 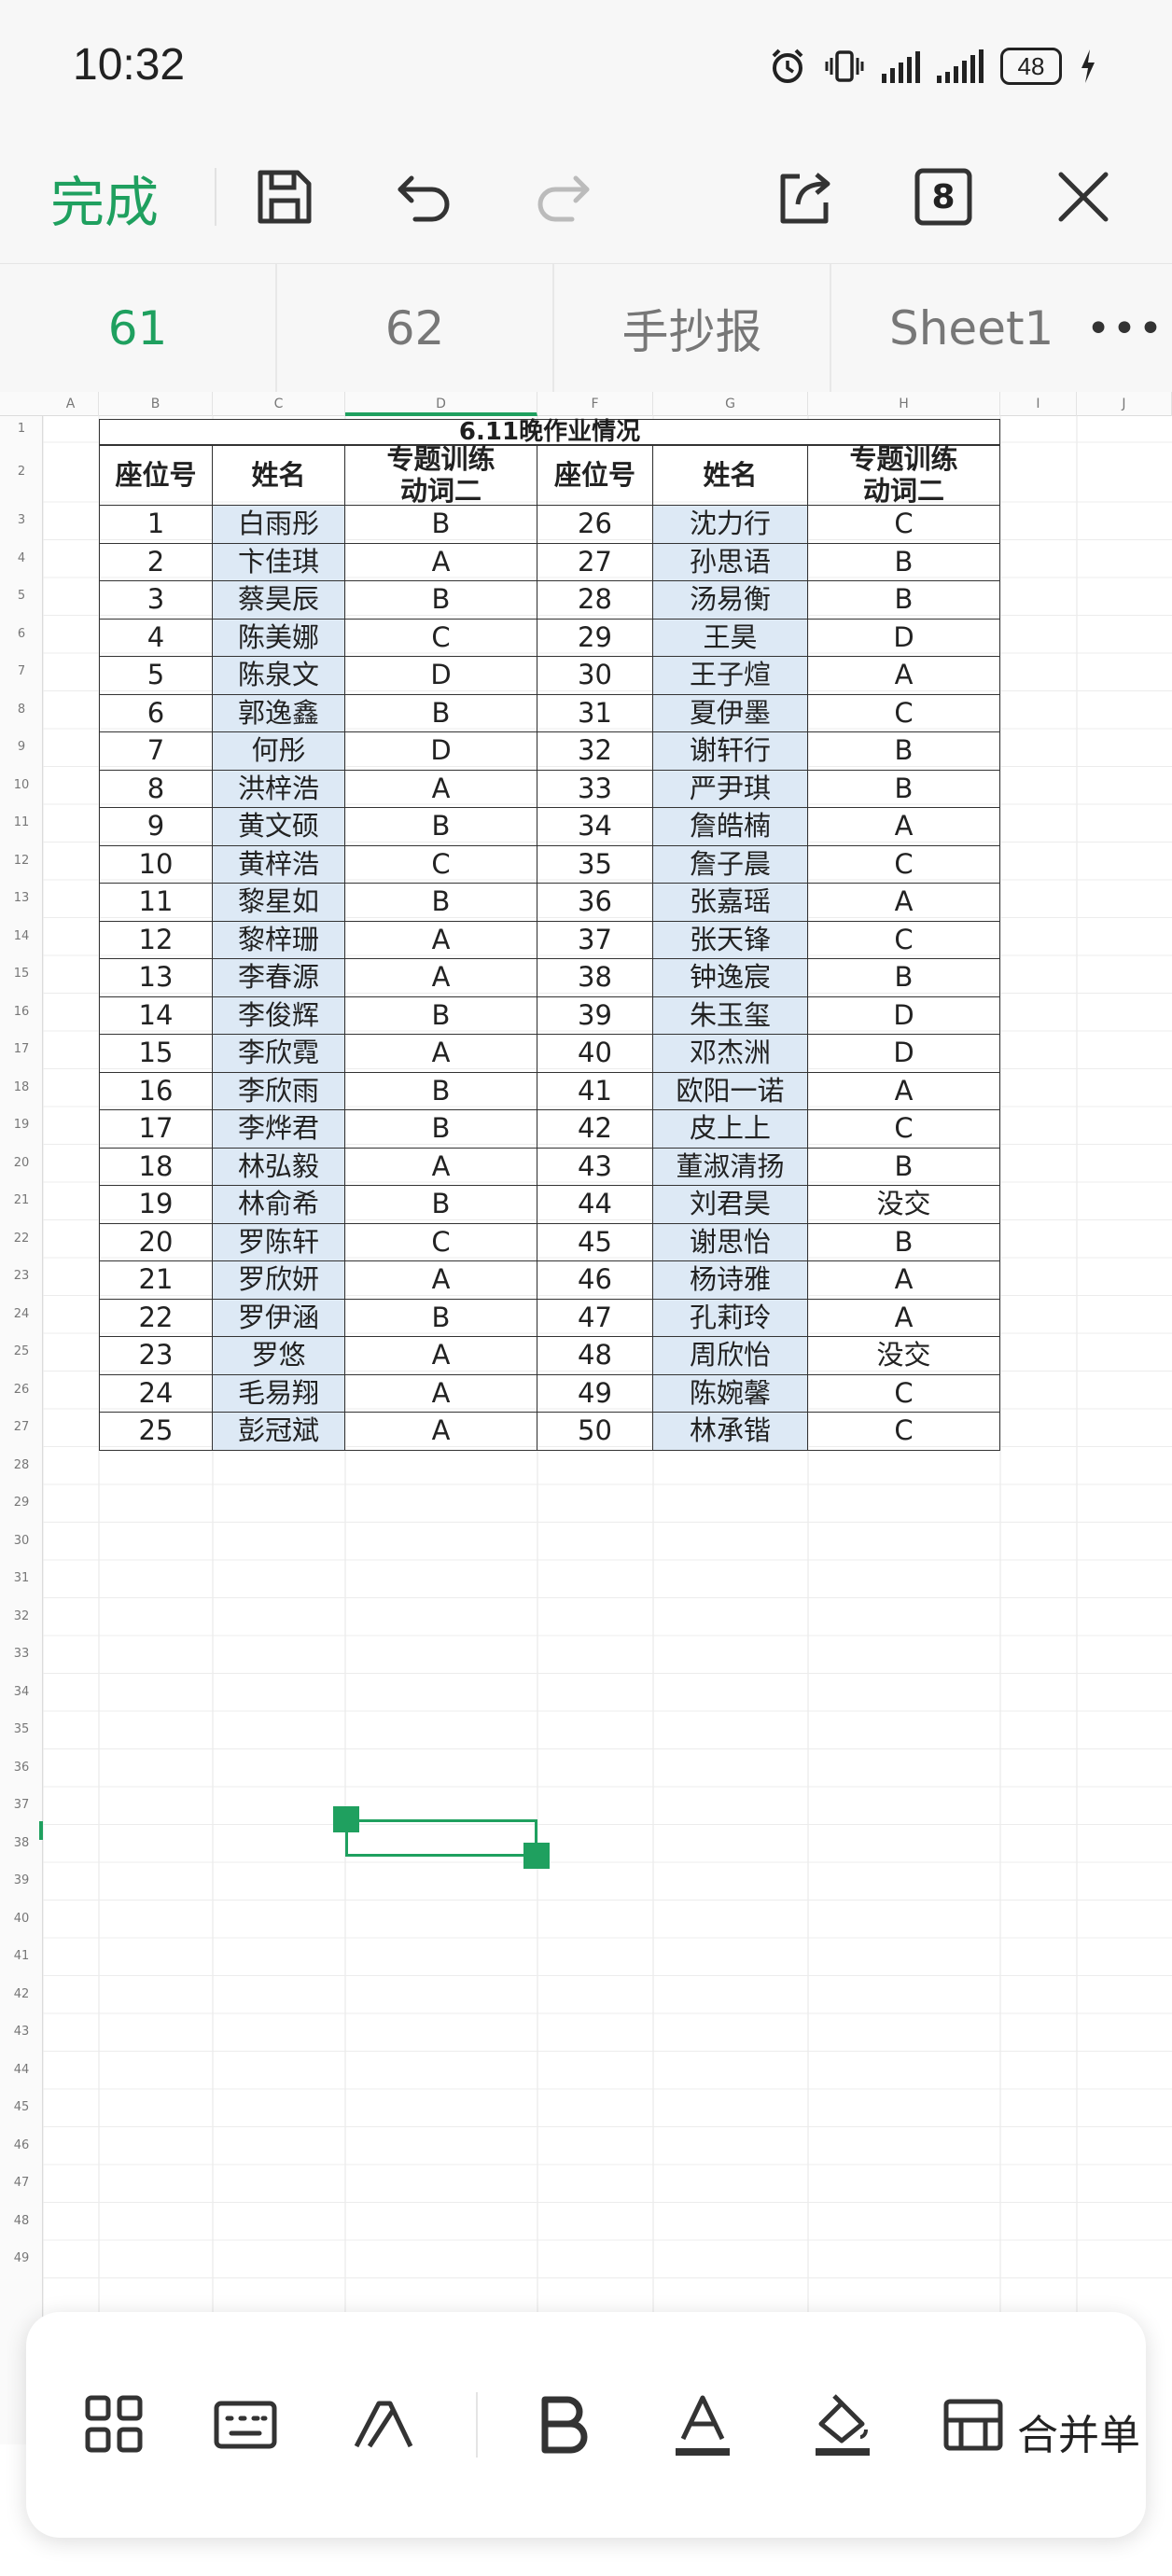 What do you see at coordinates (279, 1242) in the screenshot?
I see `student-name-cell: 罗陈轩` at bounding box center [279, 1242].